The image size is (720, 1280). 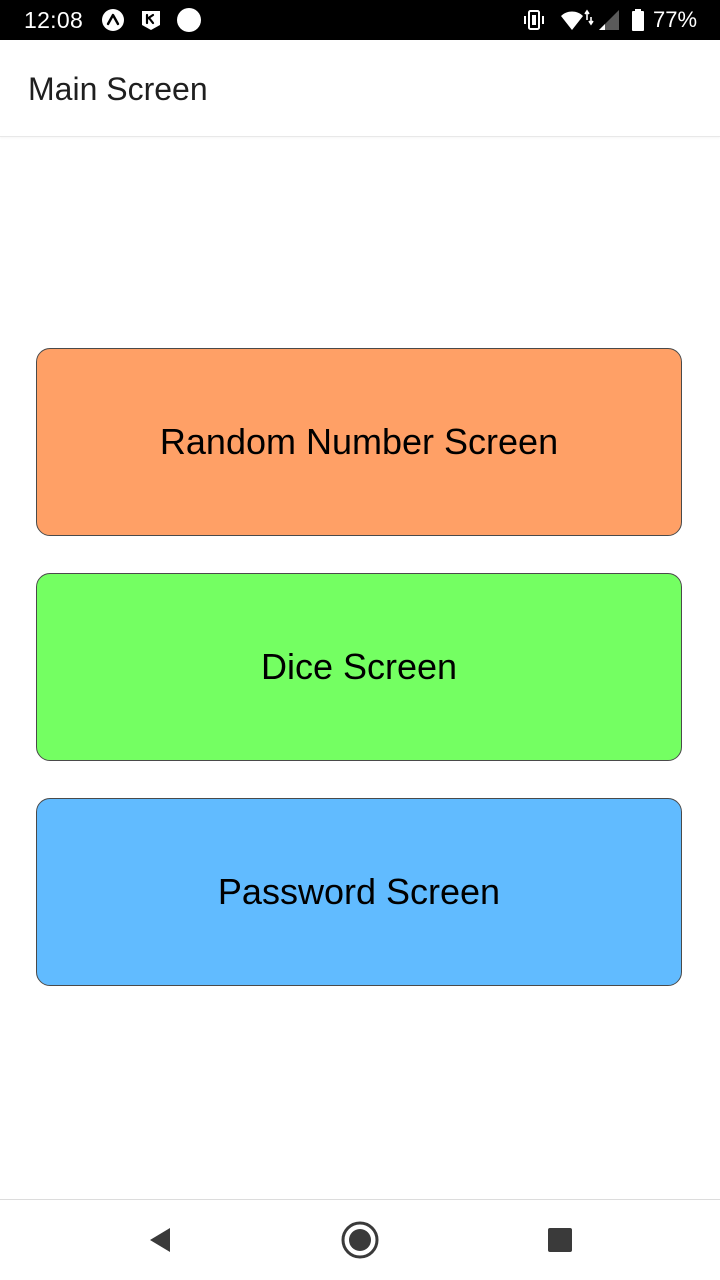 What do you see at coordinates (160, 1240) in the screenshot?
I see `back-icon` at bounding box center [160, 1240].